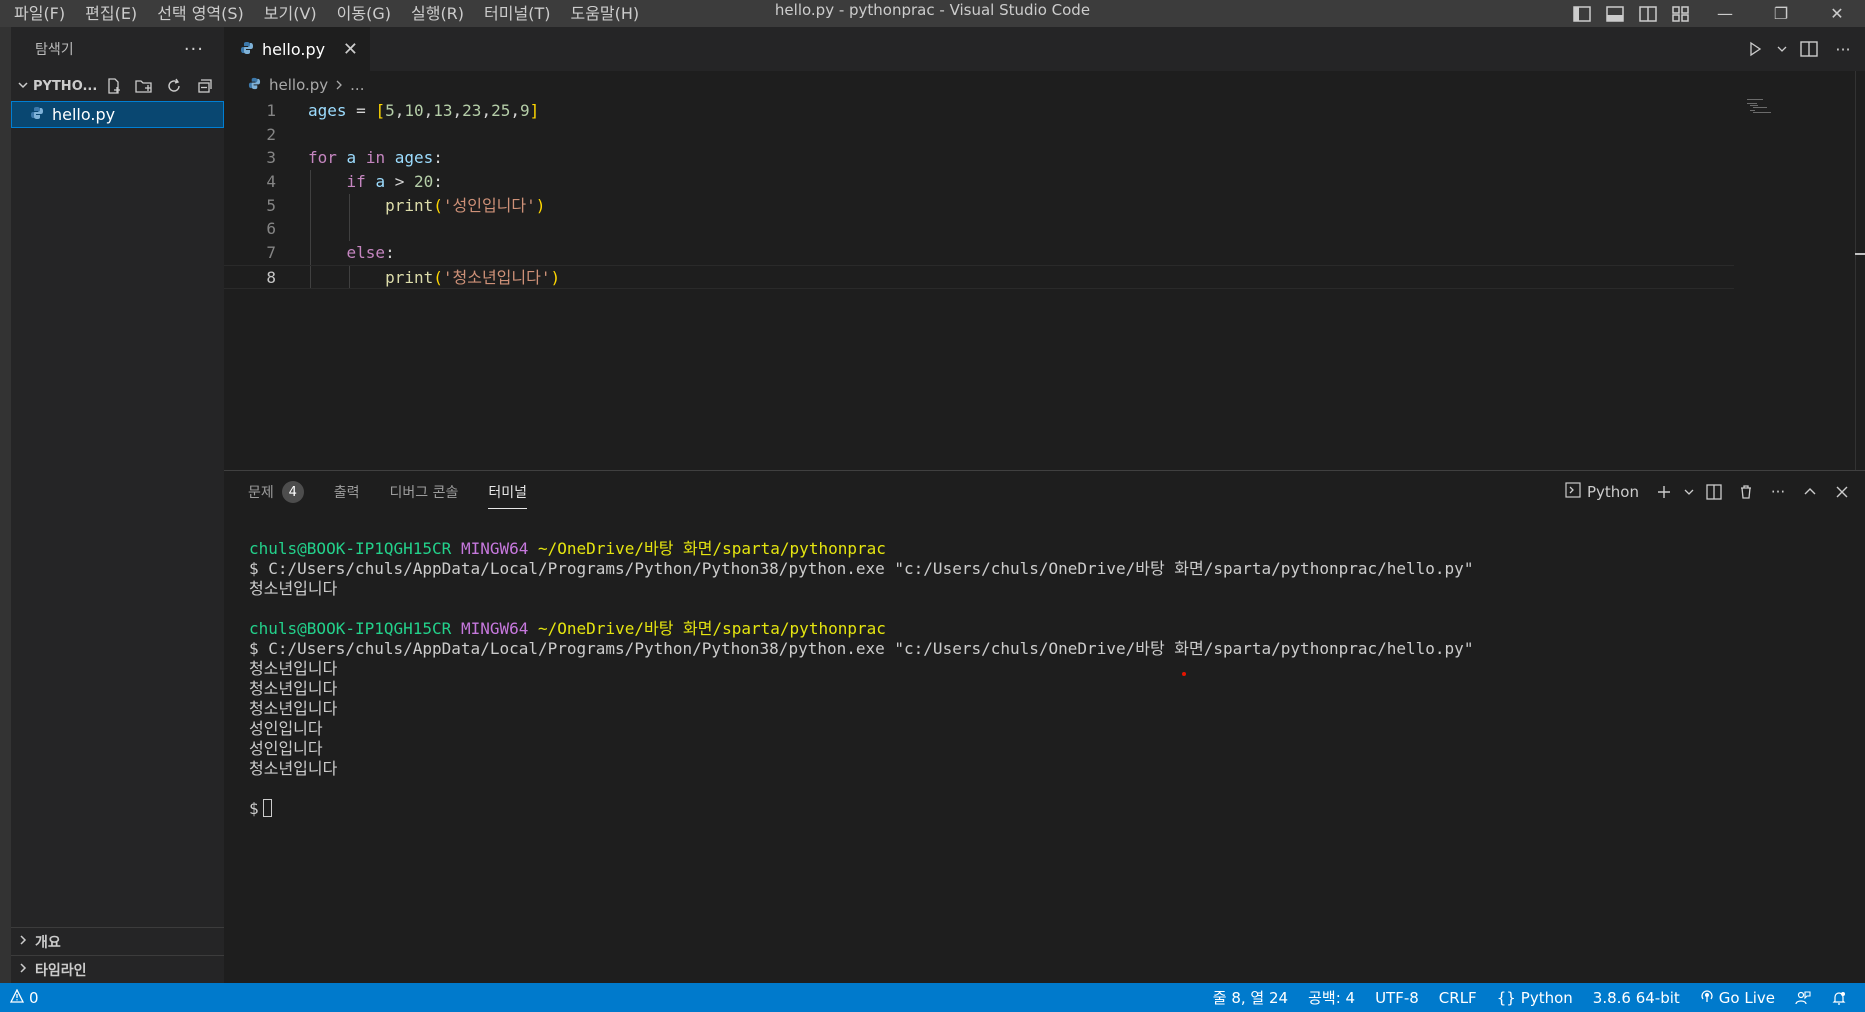  I want to click on close-window-button: ✕, so click(1837, 13).